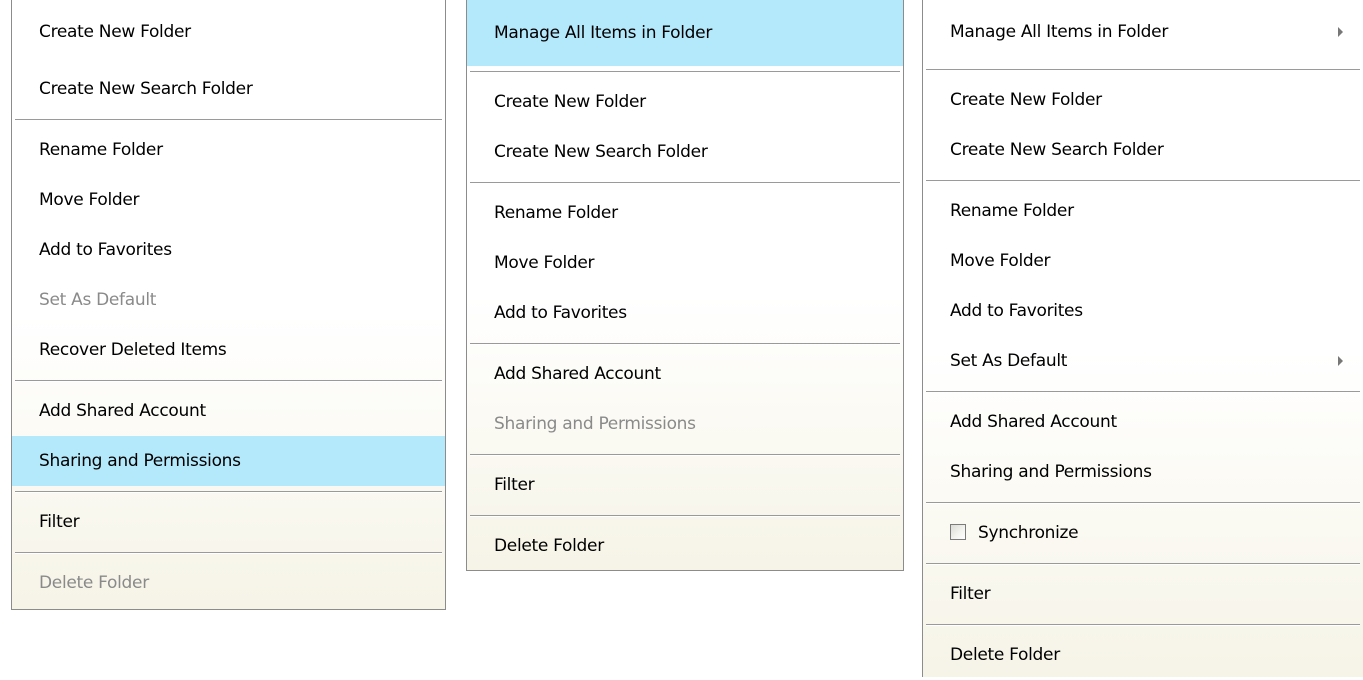  What do you see at coordinates (958, 531) in the screenshot?
I see `synchronize-checkbox` at bounding box center [958, 531].